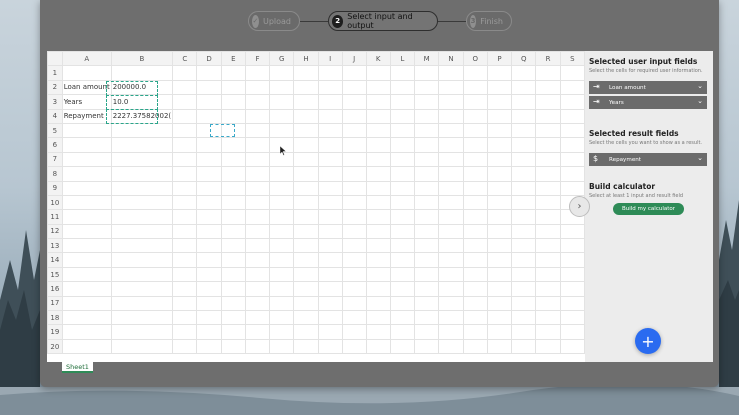 This screenshot has height=415, width=739. Describe the element at coordinates (648, 341) in the screenshot. I see `add-button: +` at that location.